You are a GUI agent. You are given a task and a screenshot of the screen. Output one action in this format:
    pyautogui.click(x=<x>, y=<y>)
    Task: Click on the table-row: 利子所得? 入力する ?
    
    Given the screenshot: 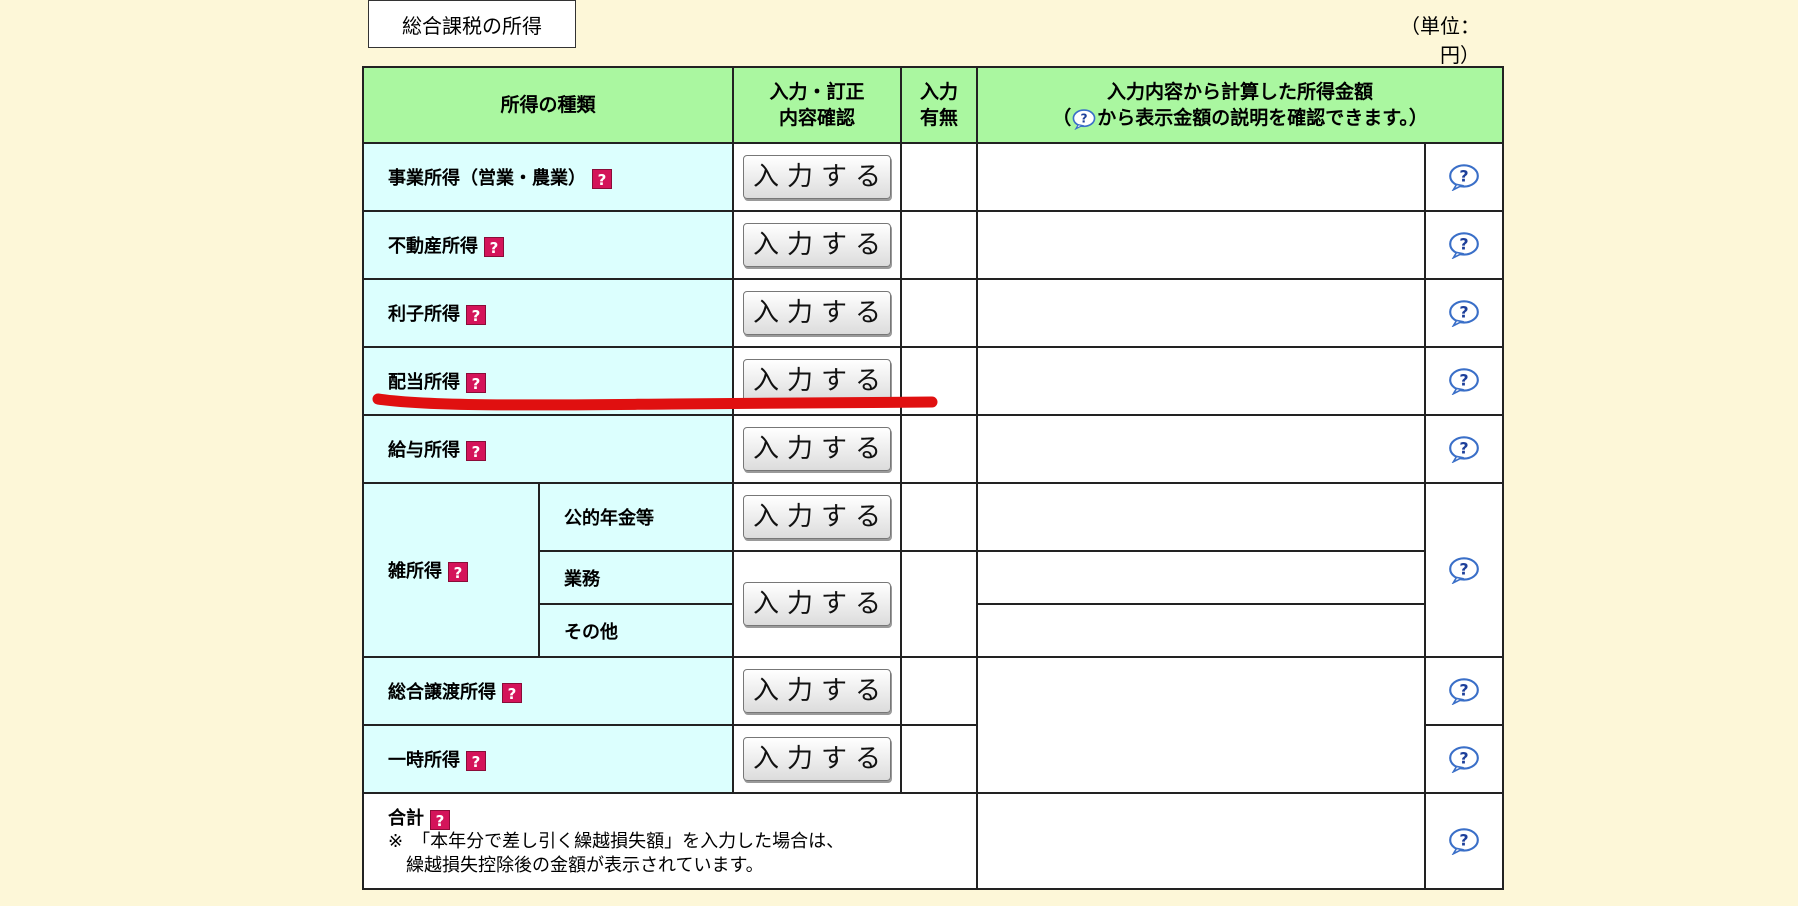 What is the action you would take?
    pyautogui.click(x=933, y=313)
    